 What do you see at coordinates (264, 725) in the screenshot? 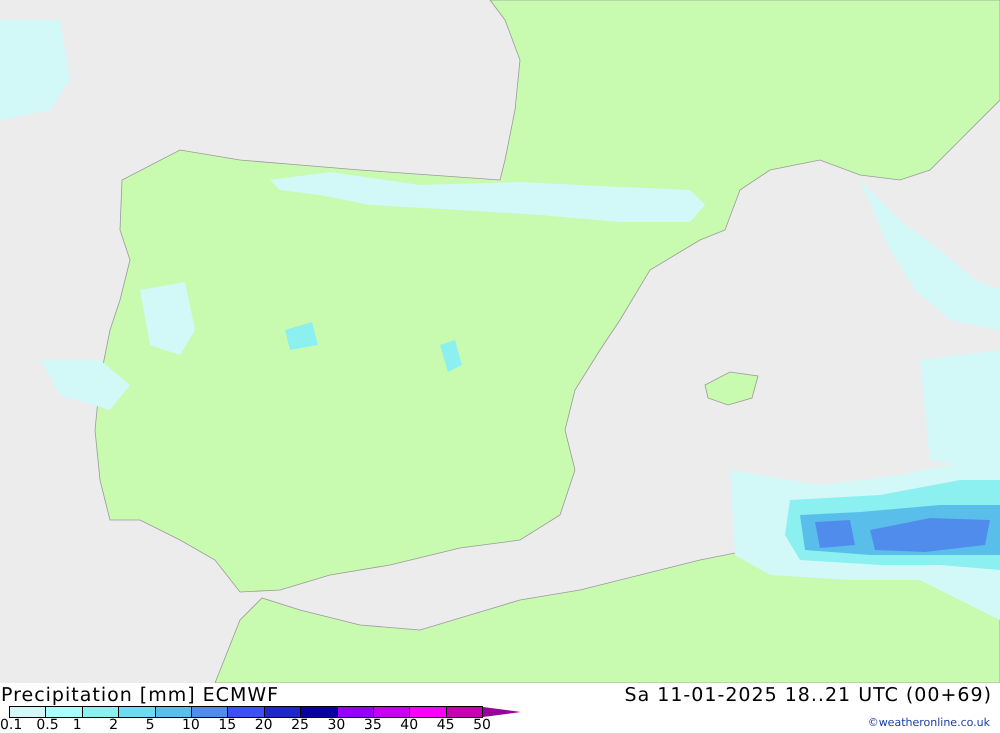
I see `scale-label: 20` at bounding box center [264, 725].